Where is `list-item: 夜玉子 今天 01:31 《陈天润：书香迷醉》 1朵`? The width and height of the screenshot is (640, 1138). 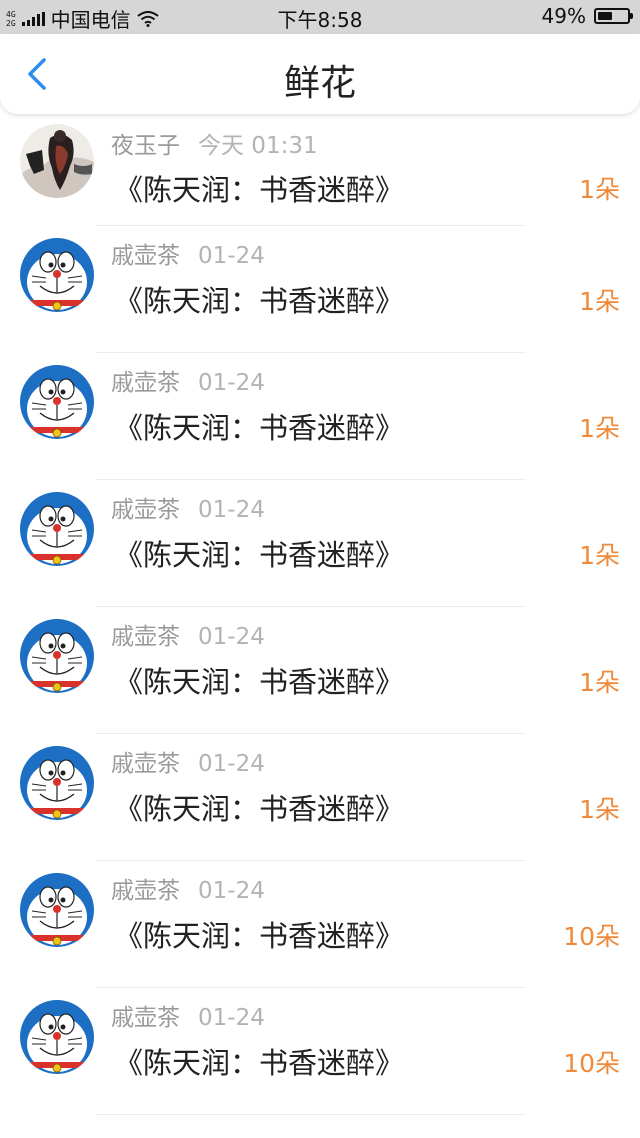 list-item: 夜玉子 今天 01:31 《陈天润：书香迷醉》 1朵 is located at coordinates (320, 170).